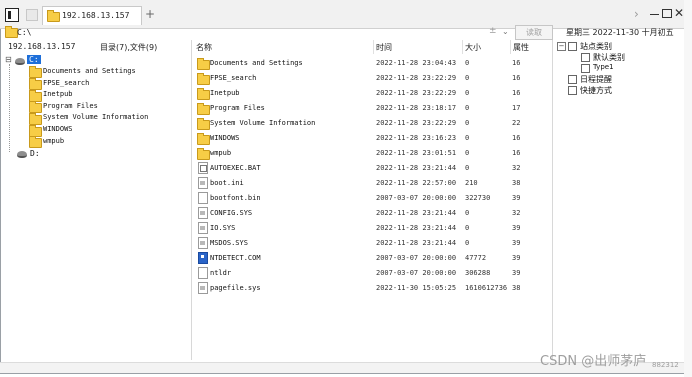  I want to click on column-header-size: 大小, so click(473, 47).